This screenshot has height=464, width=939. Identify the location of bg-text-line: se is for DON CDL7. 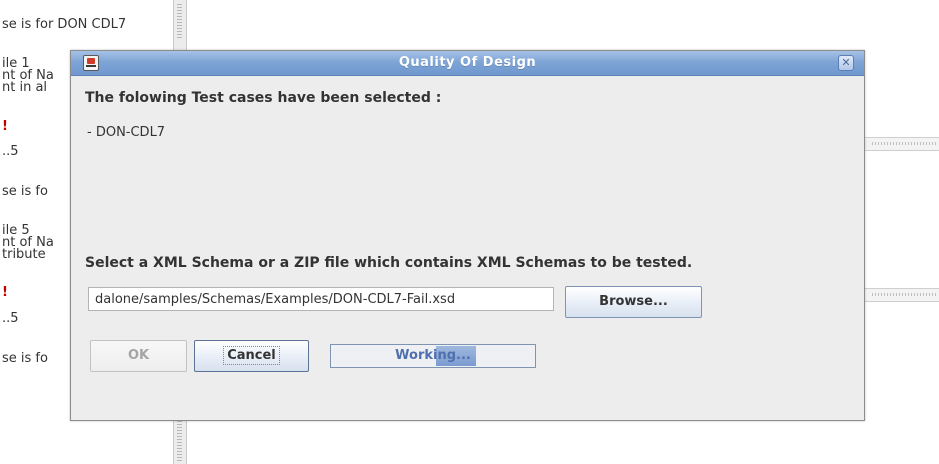
(64, 24).